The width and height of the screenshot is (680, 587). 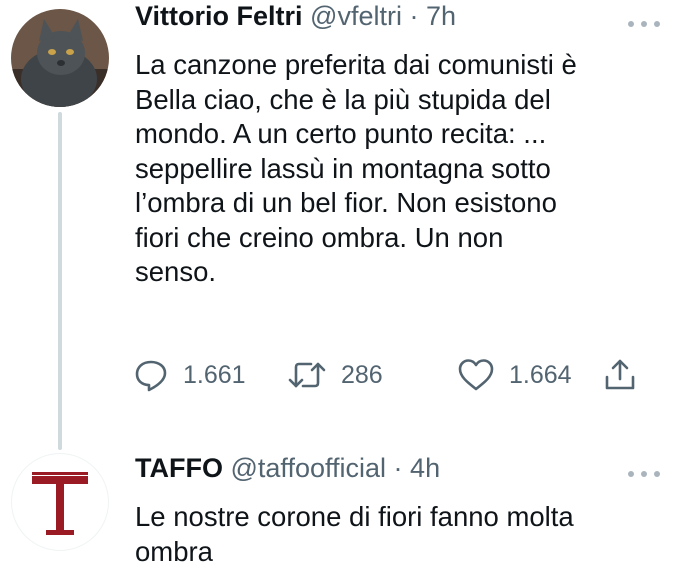 I want to click on tweet-line: Bella ciao, che è la più stupida del, so click(x=343, y=99).